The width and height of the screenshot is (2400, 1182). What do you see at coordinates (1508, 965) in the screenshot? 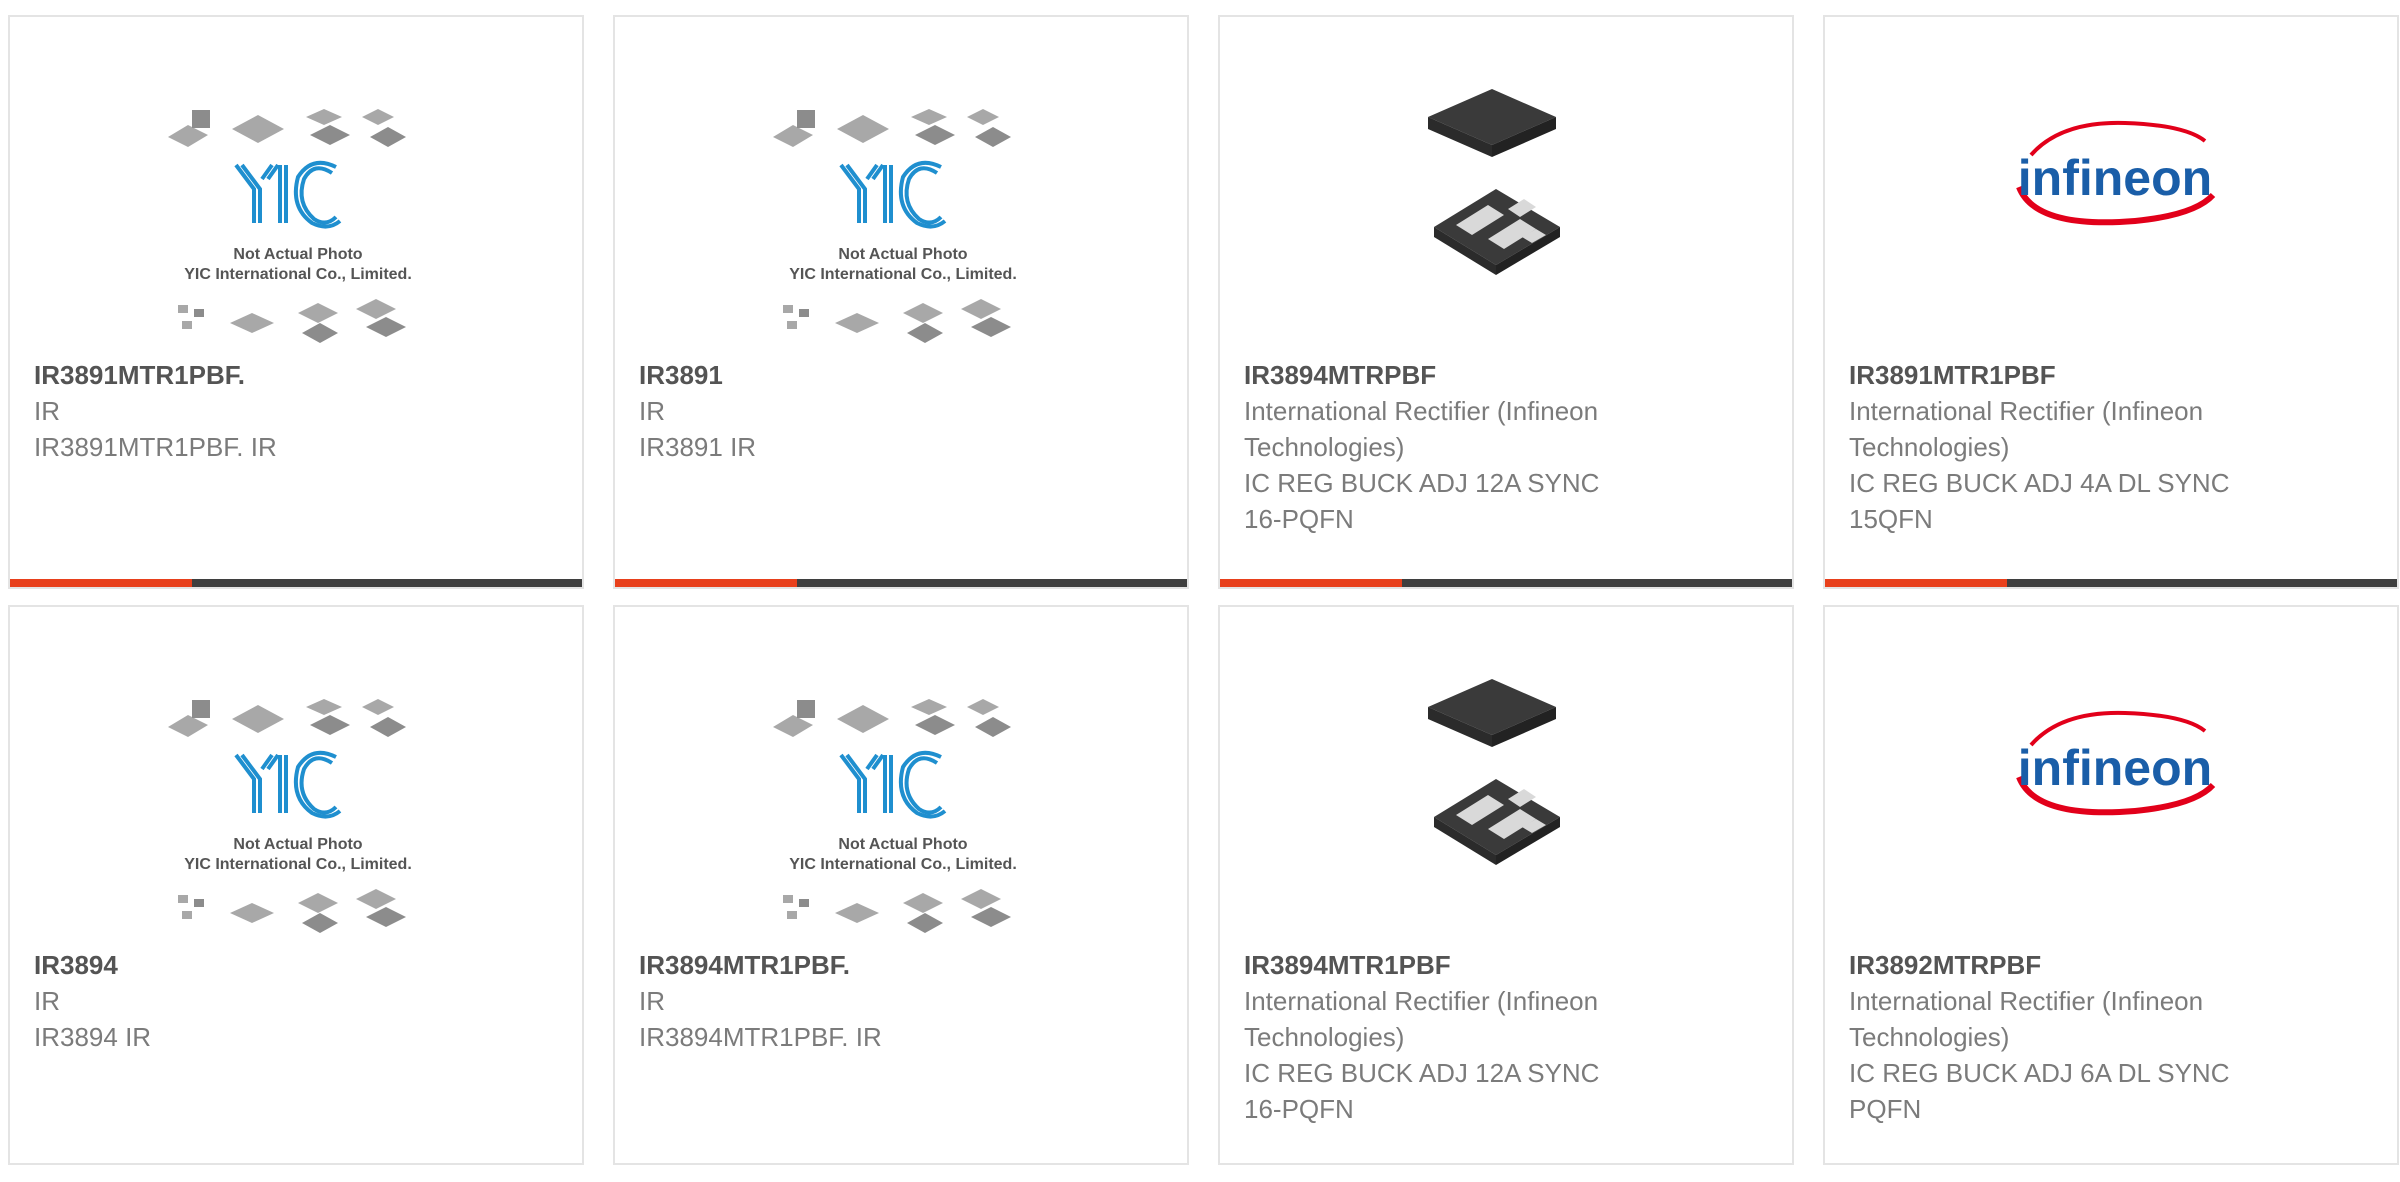
I see `part-number-link: IR3894MTR1PBF` at bounding box center [1508, 965].